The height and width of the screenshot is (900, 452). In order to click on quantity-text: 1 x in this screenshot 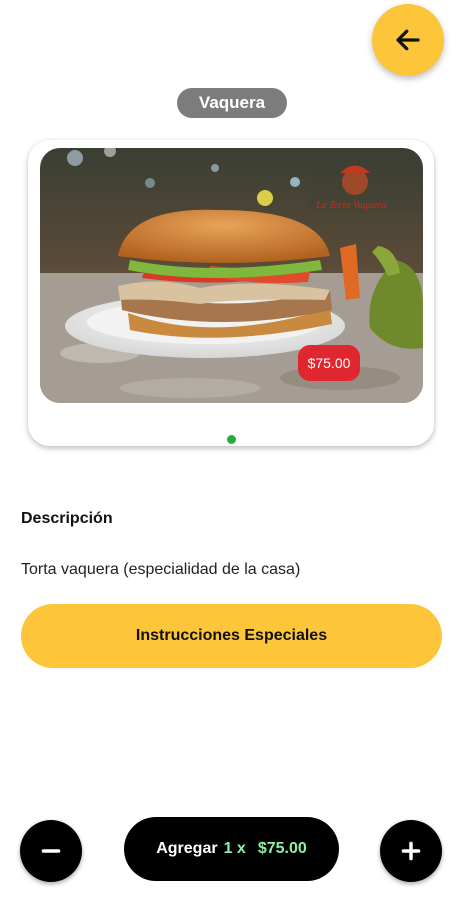, I will do `click(234, 848)`.